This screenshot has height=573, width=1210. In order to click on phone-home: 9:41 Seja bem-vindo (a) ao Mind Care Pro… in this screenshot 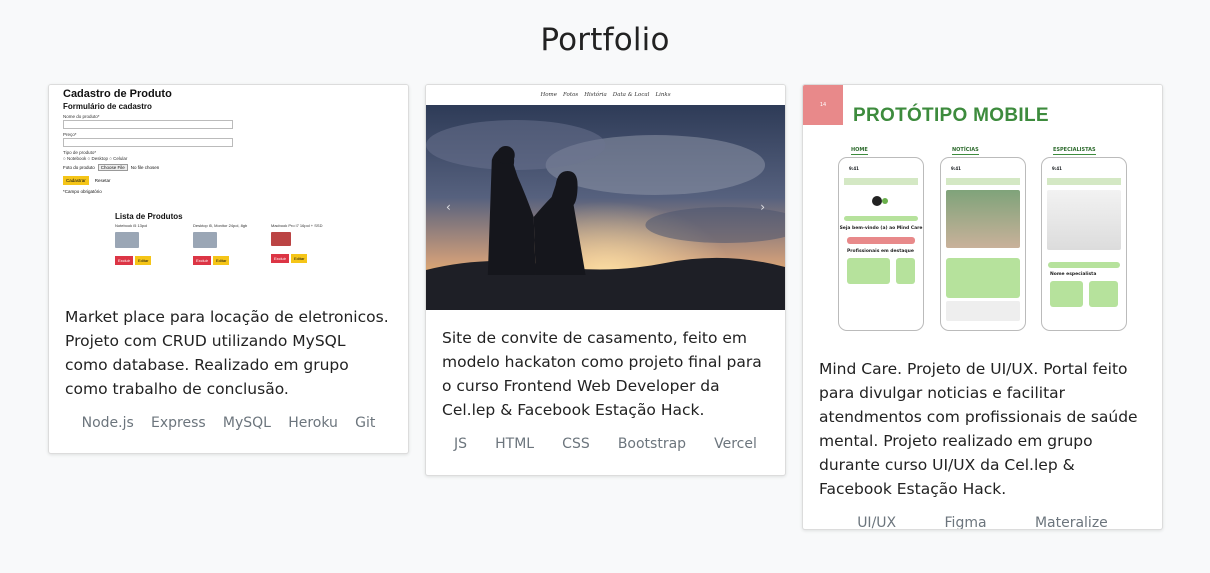, I will do `click(881, 244)`.